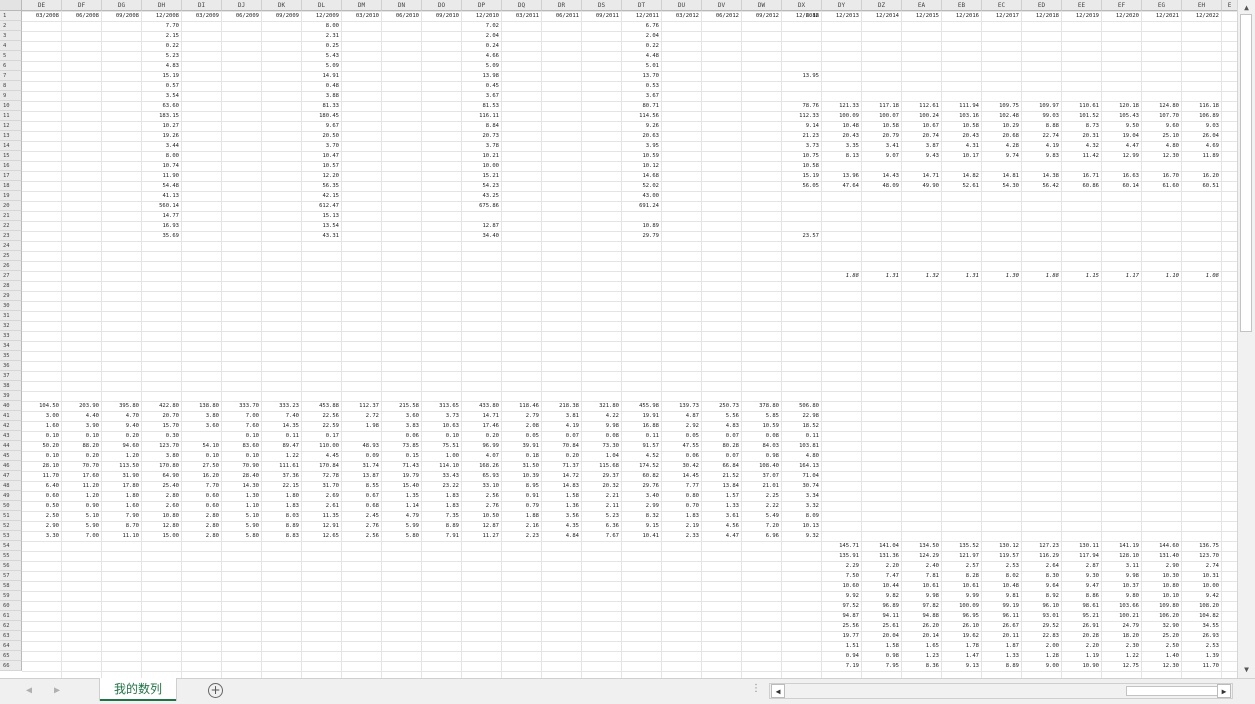 The image size is (1255, 704). I want to click on cell: 0.60, so click(202, 506).